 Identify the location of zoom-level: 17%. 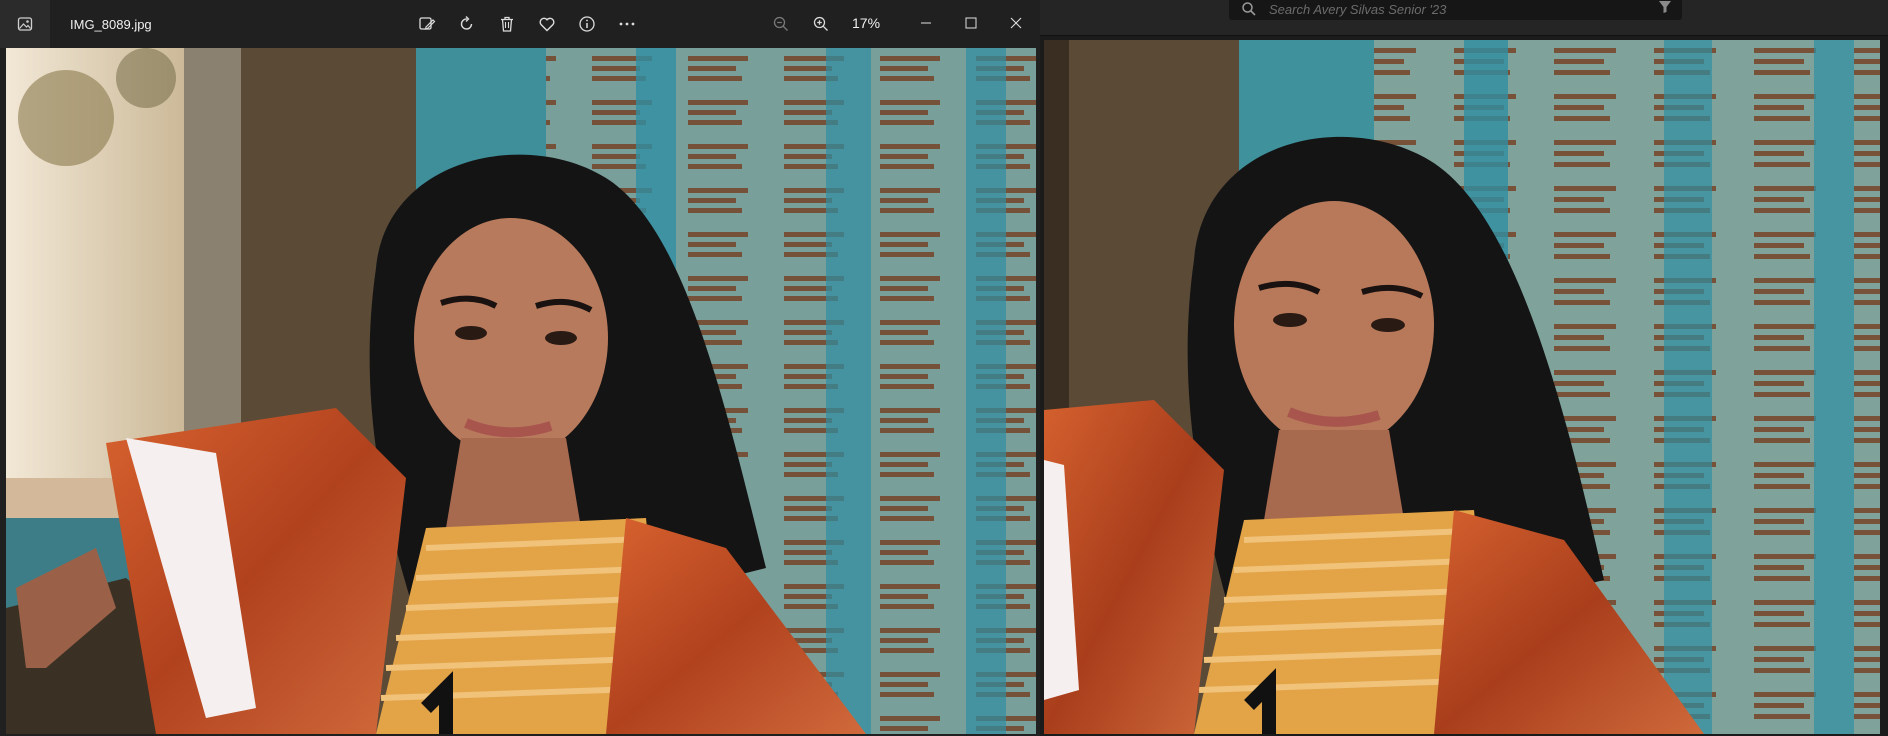
(866, 23).